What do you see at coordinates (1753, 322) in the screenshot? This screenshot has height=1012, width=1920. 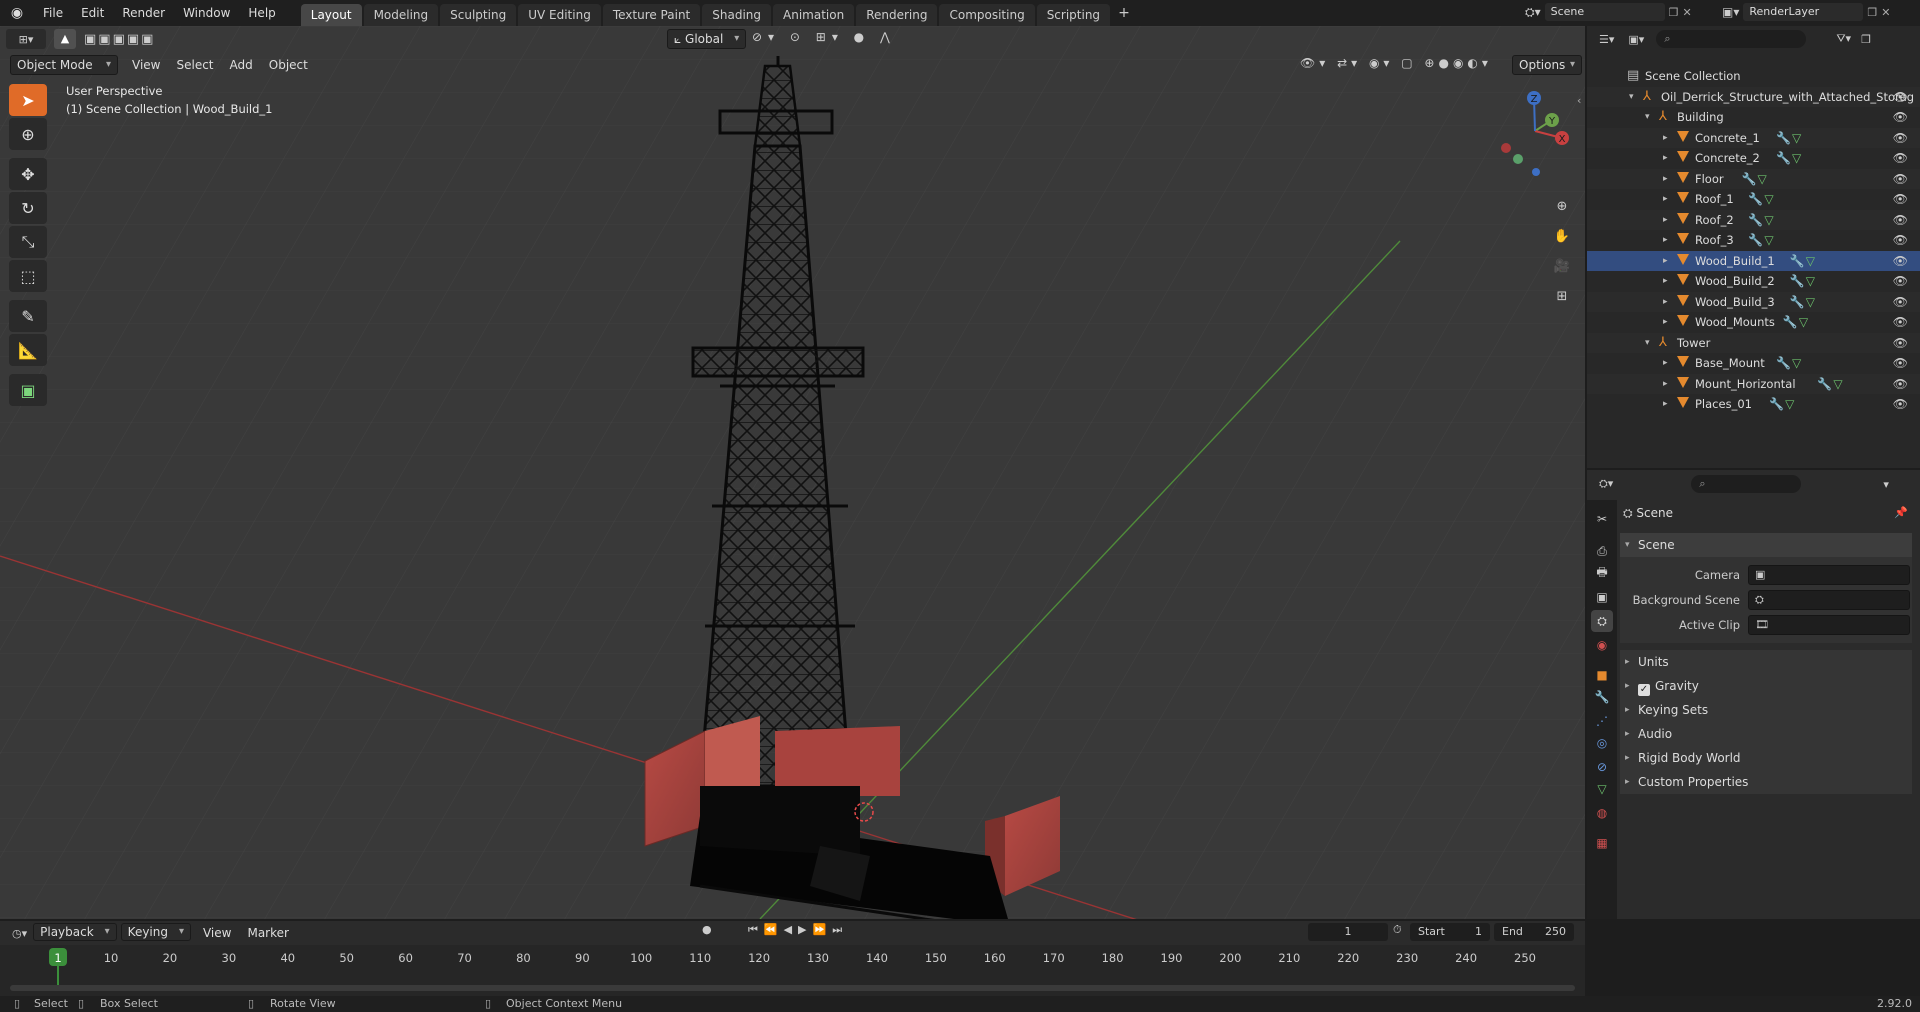 I see `outliner-item: ▸ Wood_Mounts 🔧 ▽ 👁` at bounding box center [1753, 322].